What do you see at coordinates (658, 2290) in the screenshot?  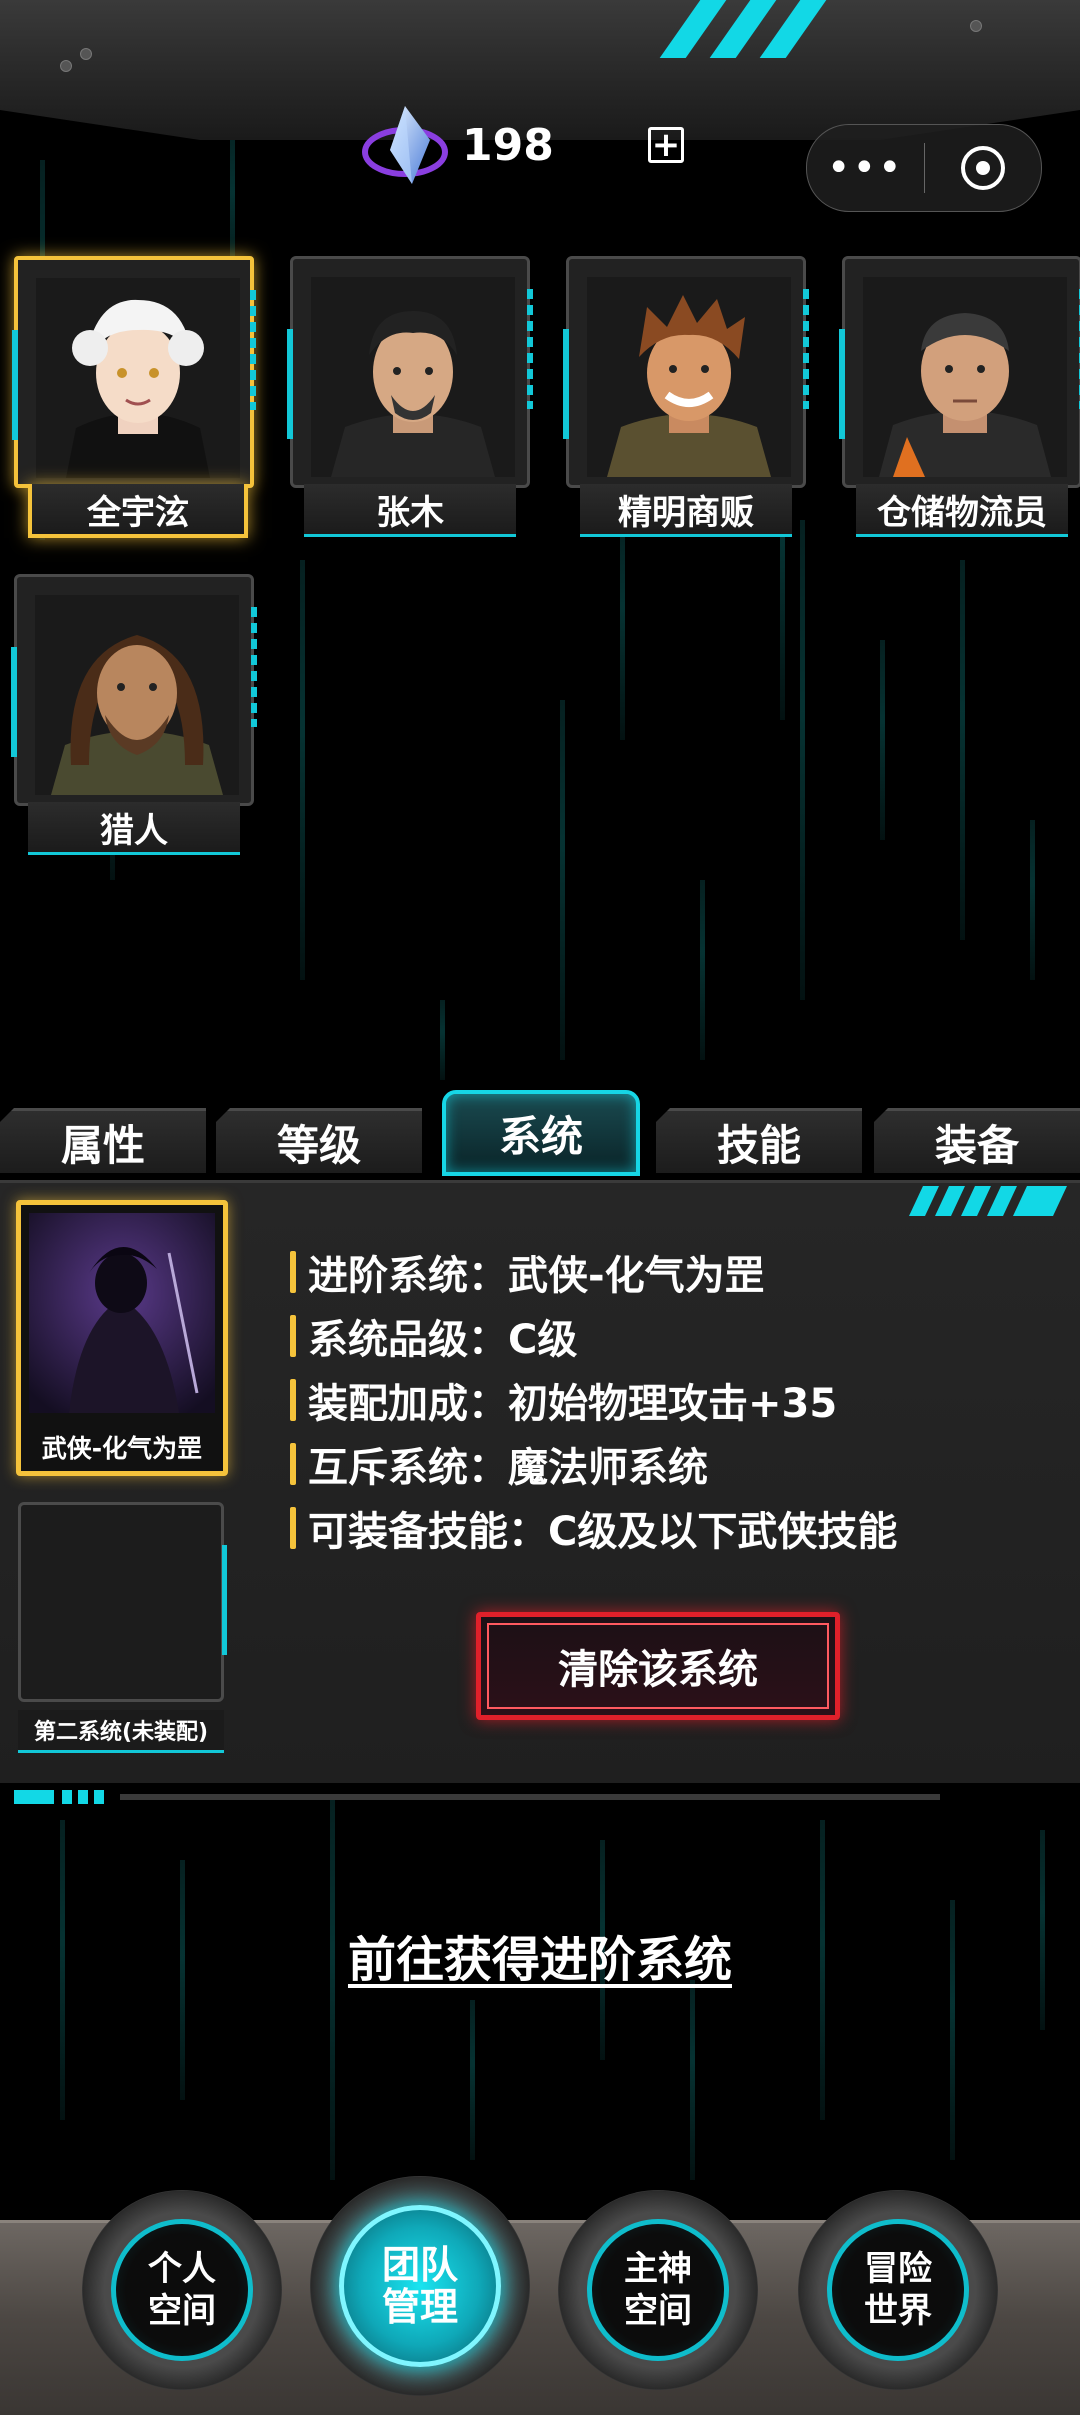 I see `nav-main-god-space: 主神 空间` at bounding box center [658, 2290].